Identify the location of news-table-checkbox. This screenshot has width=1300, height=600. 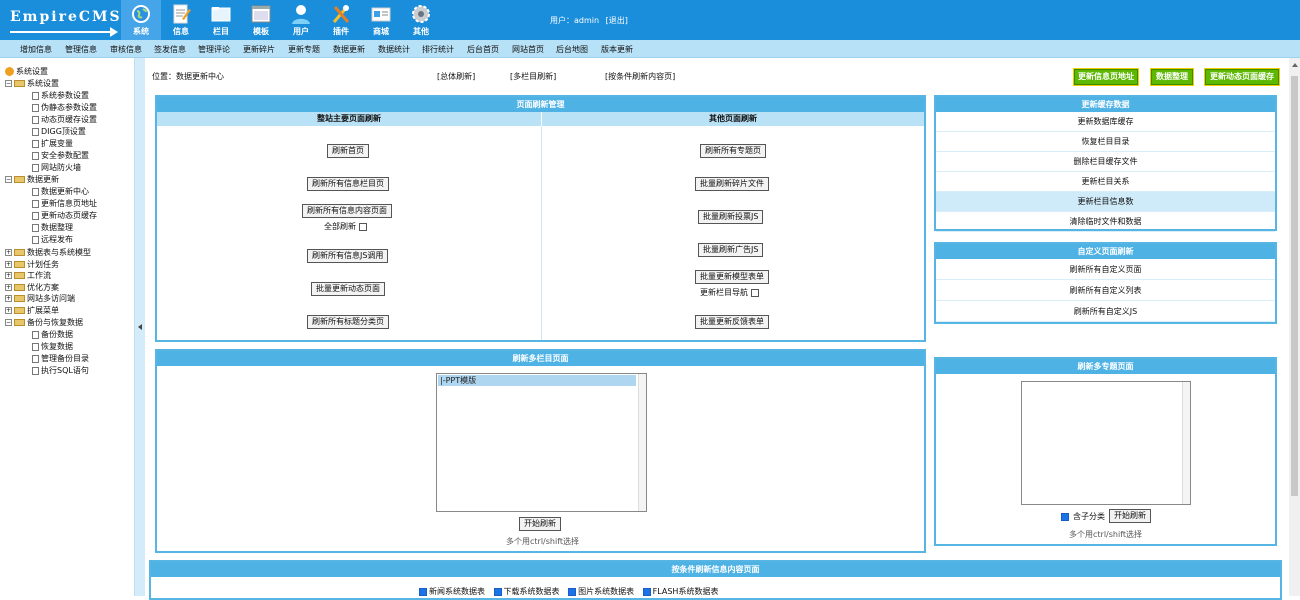
(423, 591).